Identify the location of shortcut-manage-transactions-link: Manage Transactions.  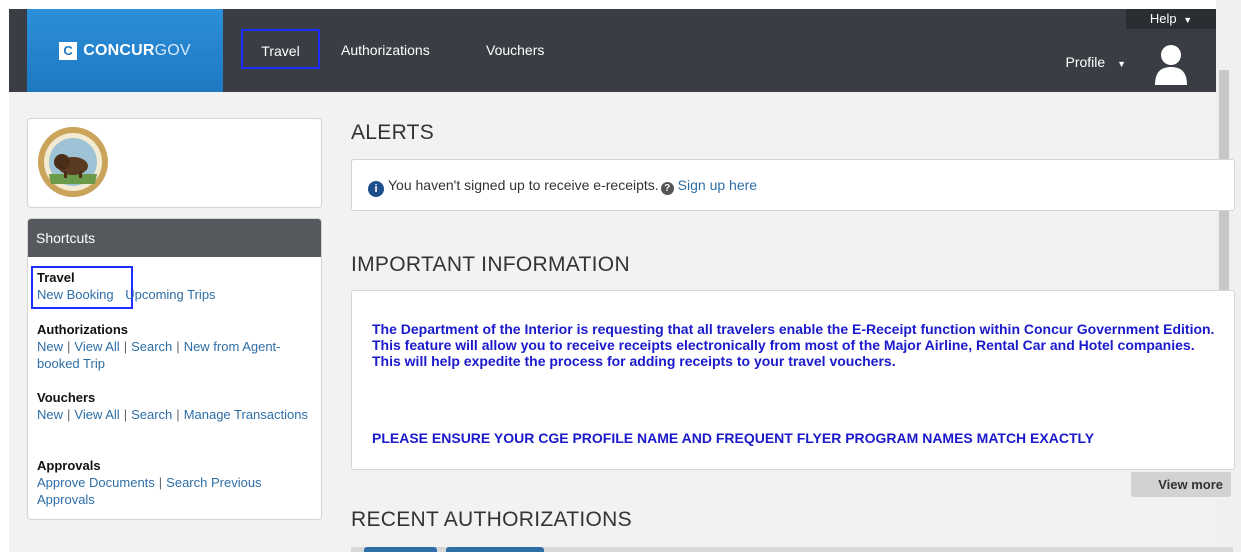
(246, 414).